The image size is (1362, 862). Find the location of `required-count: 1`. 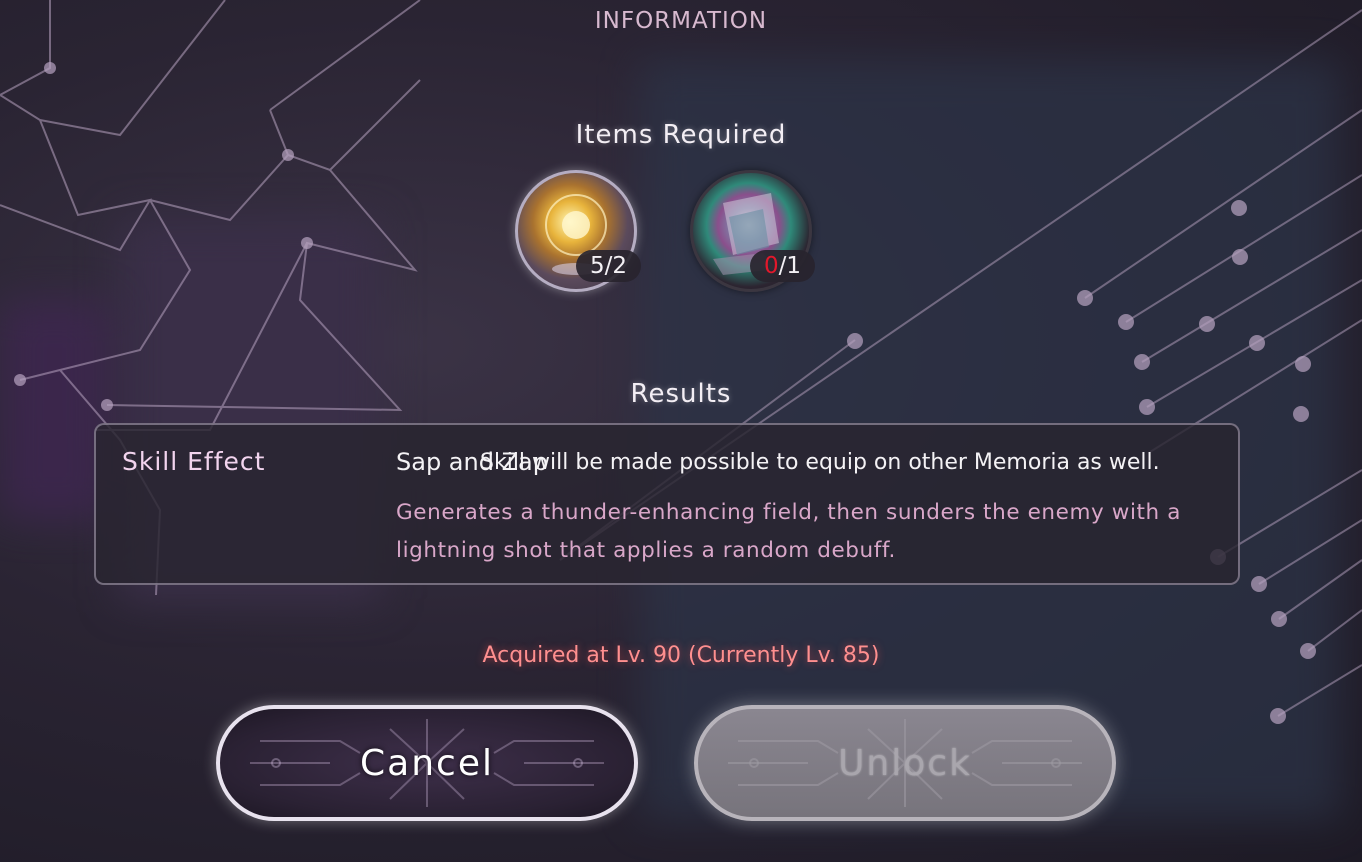

required-count: 1 is located at coordinates (794, 266).